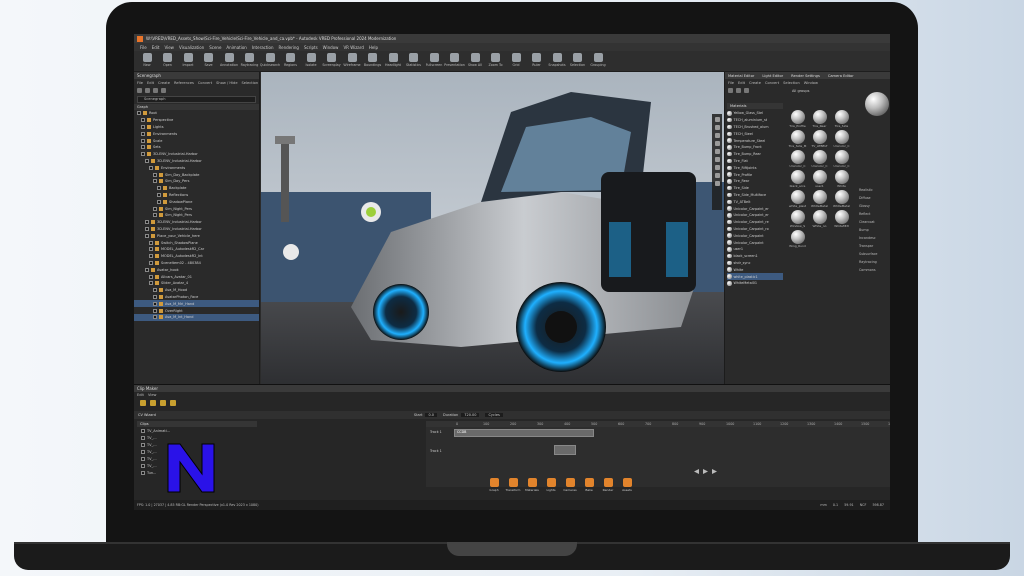 This screenshot has height=576, width=1024. Describe the element at coordinates (717, 183) in the screenshot. I see `settings-icon` at that location.